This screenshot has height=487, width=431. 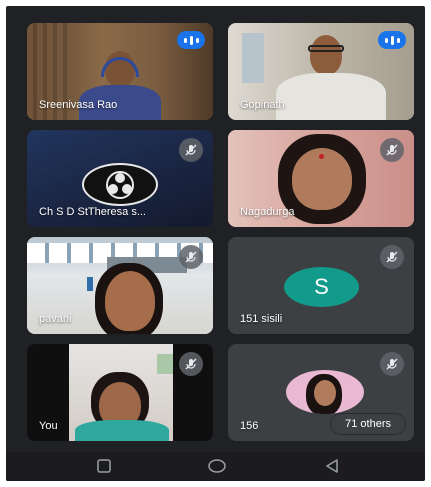 What do you see at coordinates (261, 319) in the screenshot?
I see `participant-name: 151 sisili` at bounding box center [261, 319].